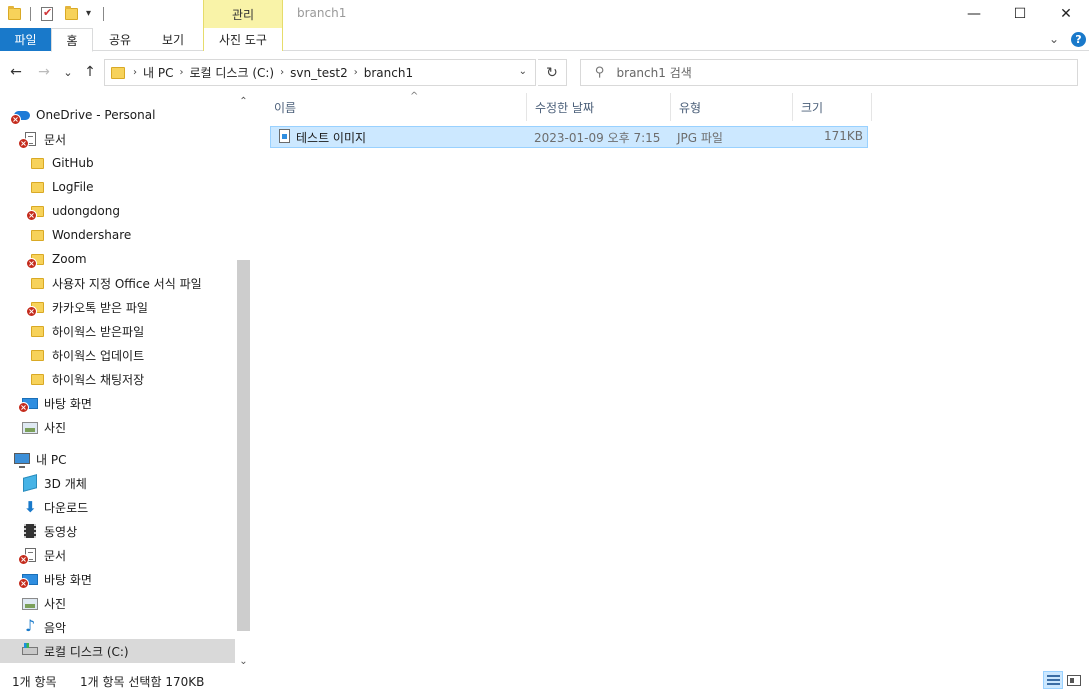 The height and width of the screenshot is (691, 1089). I want to click on tree-item: 하이웍스 받은파일, so click(117, 331).